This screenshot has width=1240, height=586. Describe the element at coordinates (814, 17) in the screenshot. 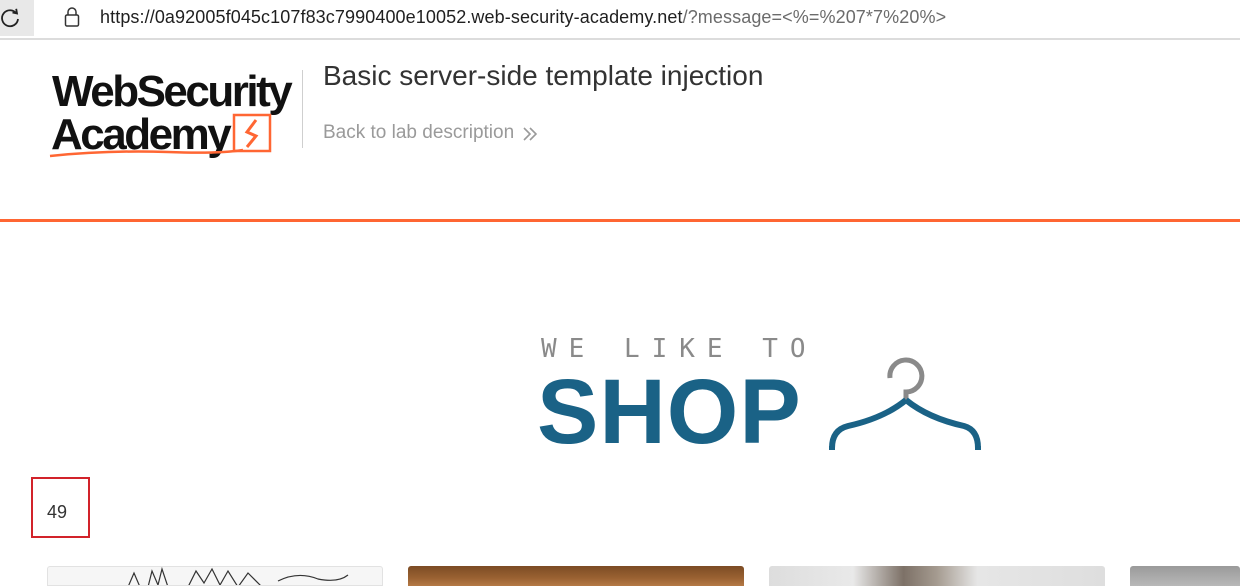

I see `url-path: /?message=<%=%207*7%20%>` at that location.